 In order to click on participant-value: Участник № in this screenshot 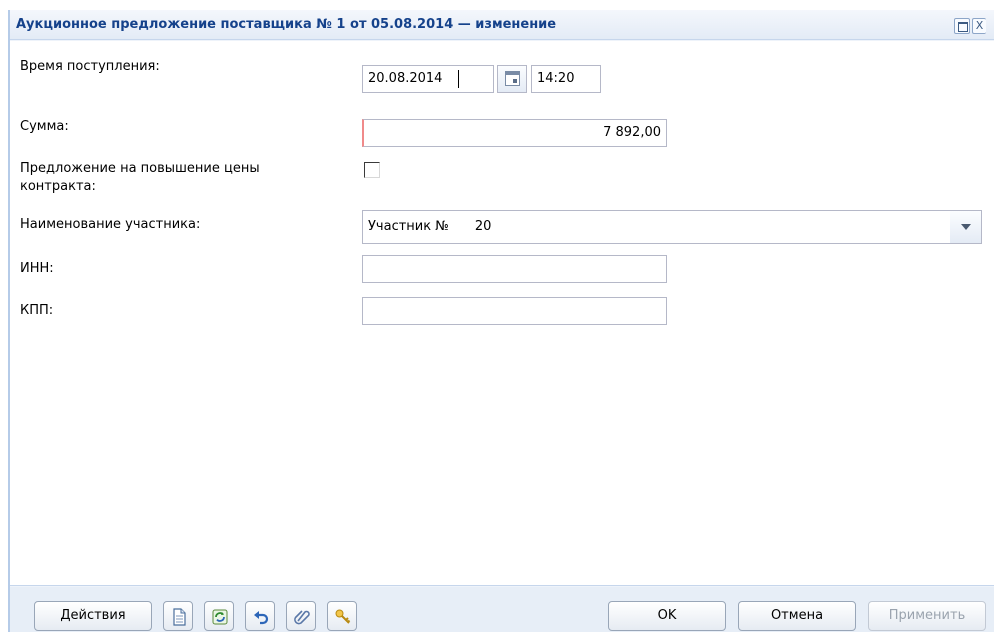, I will do `click(408, 226)`.